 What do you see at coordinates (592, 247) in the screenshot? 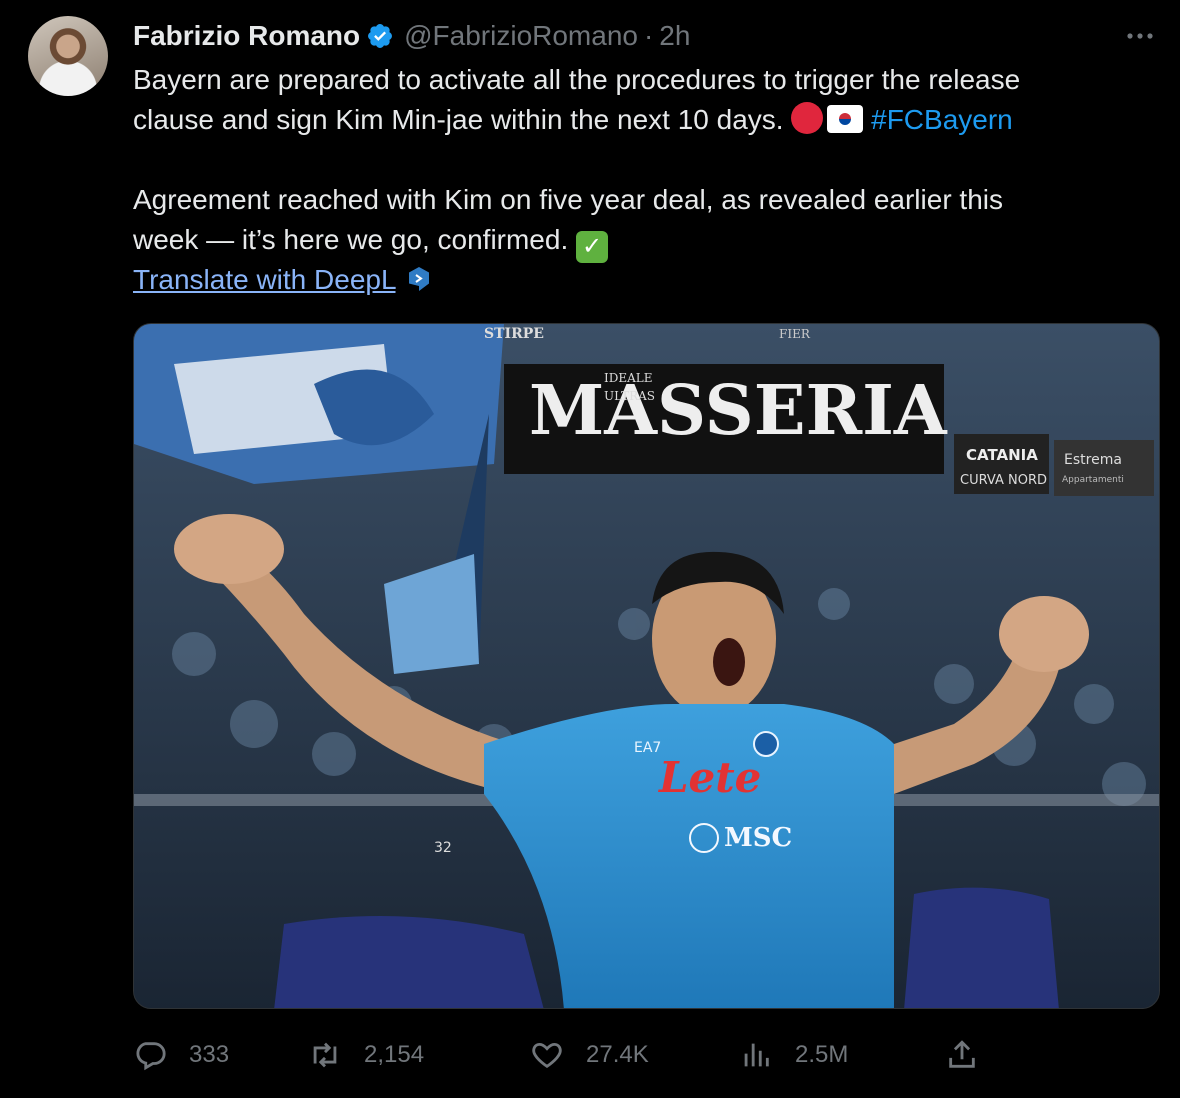
I see `check-mark-emoji-icon: ✓` at bounding box center [592, 247].